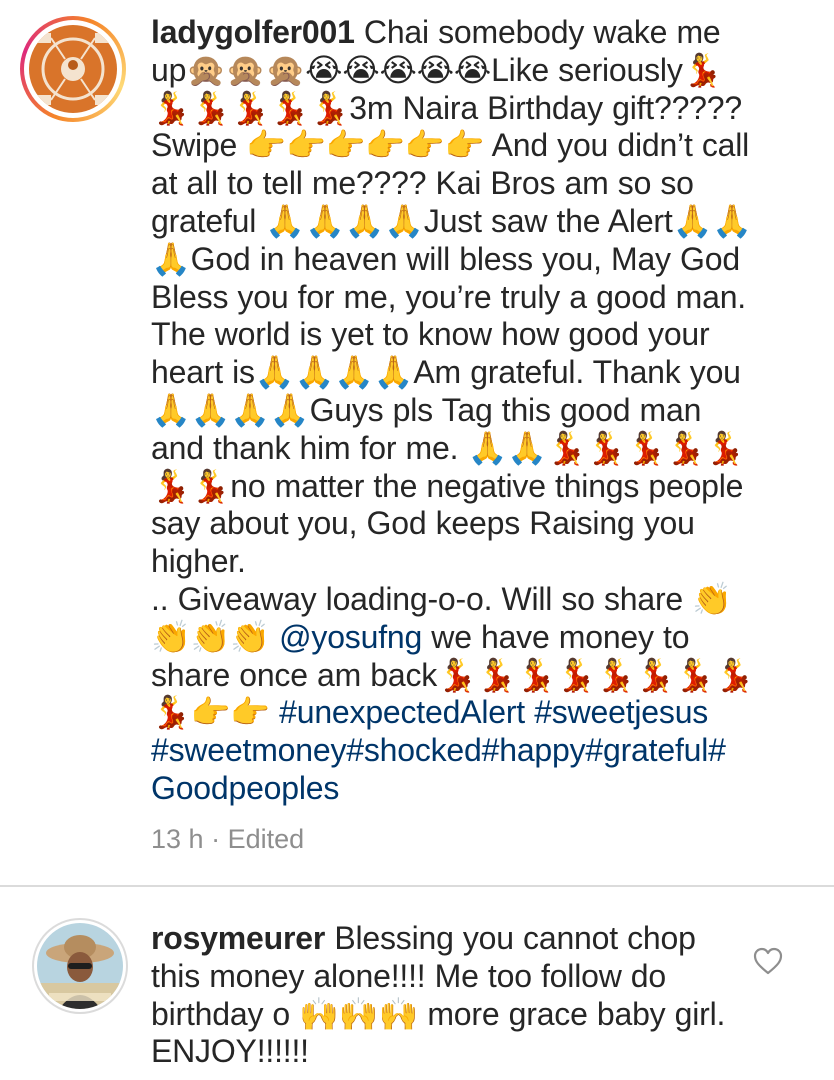 This screenshot has height=1080, width=834. What do you see at coordinates (452, 751) in the screenshot?
I see `comment-line-with-hashtags: #sweetmoney#shocked#happy#grateful#` at bounding box center [452, 751].